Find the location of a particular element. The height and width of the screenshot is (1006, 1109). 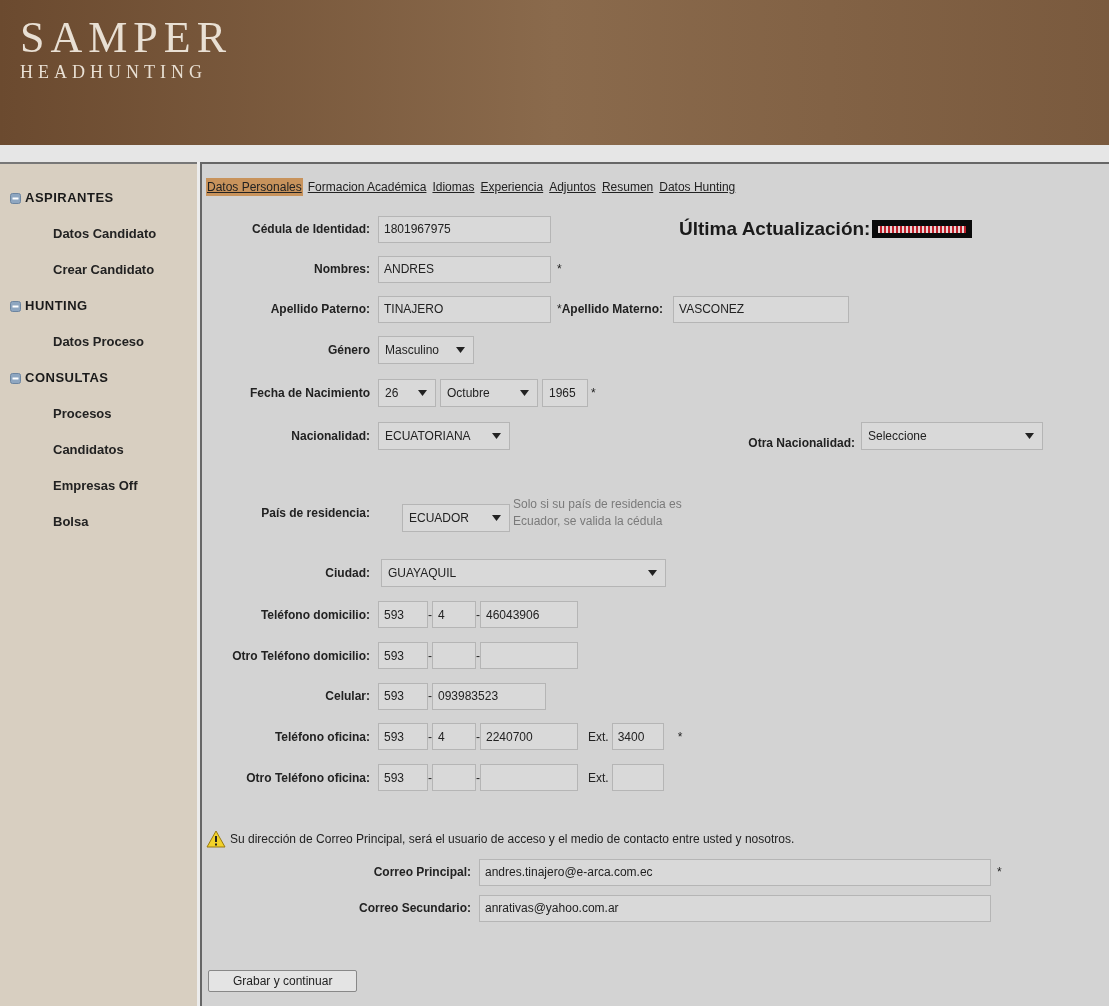

dropdown: Masculino is located at coordinates (426, 350).